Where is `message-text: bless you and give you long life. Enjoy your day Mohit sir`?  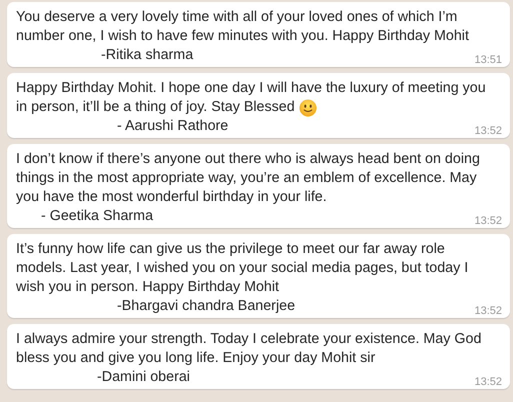 message-text: bless you and give you long life. Enjoy your day Mohit sir is located at coordinates (196, 358).